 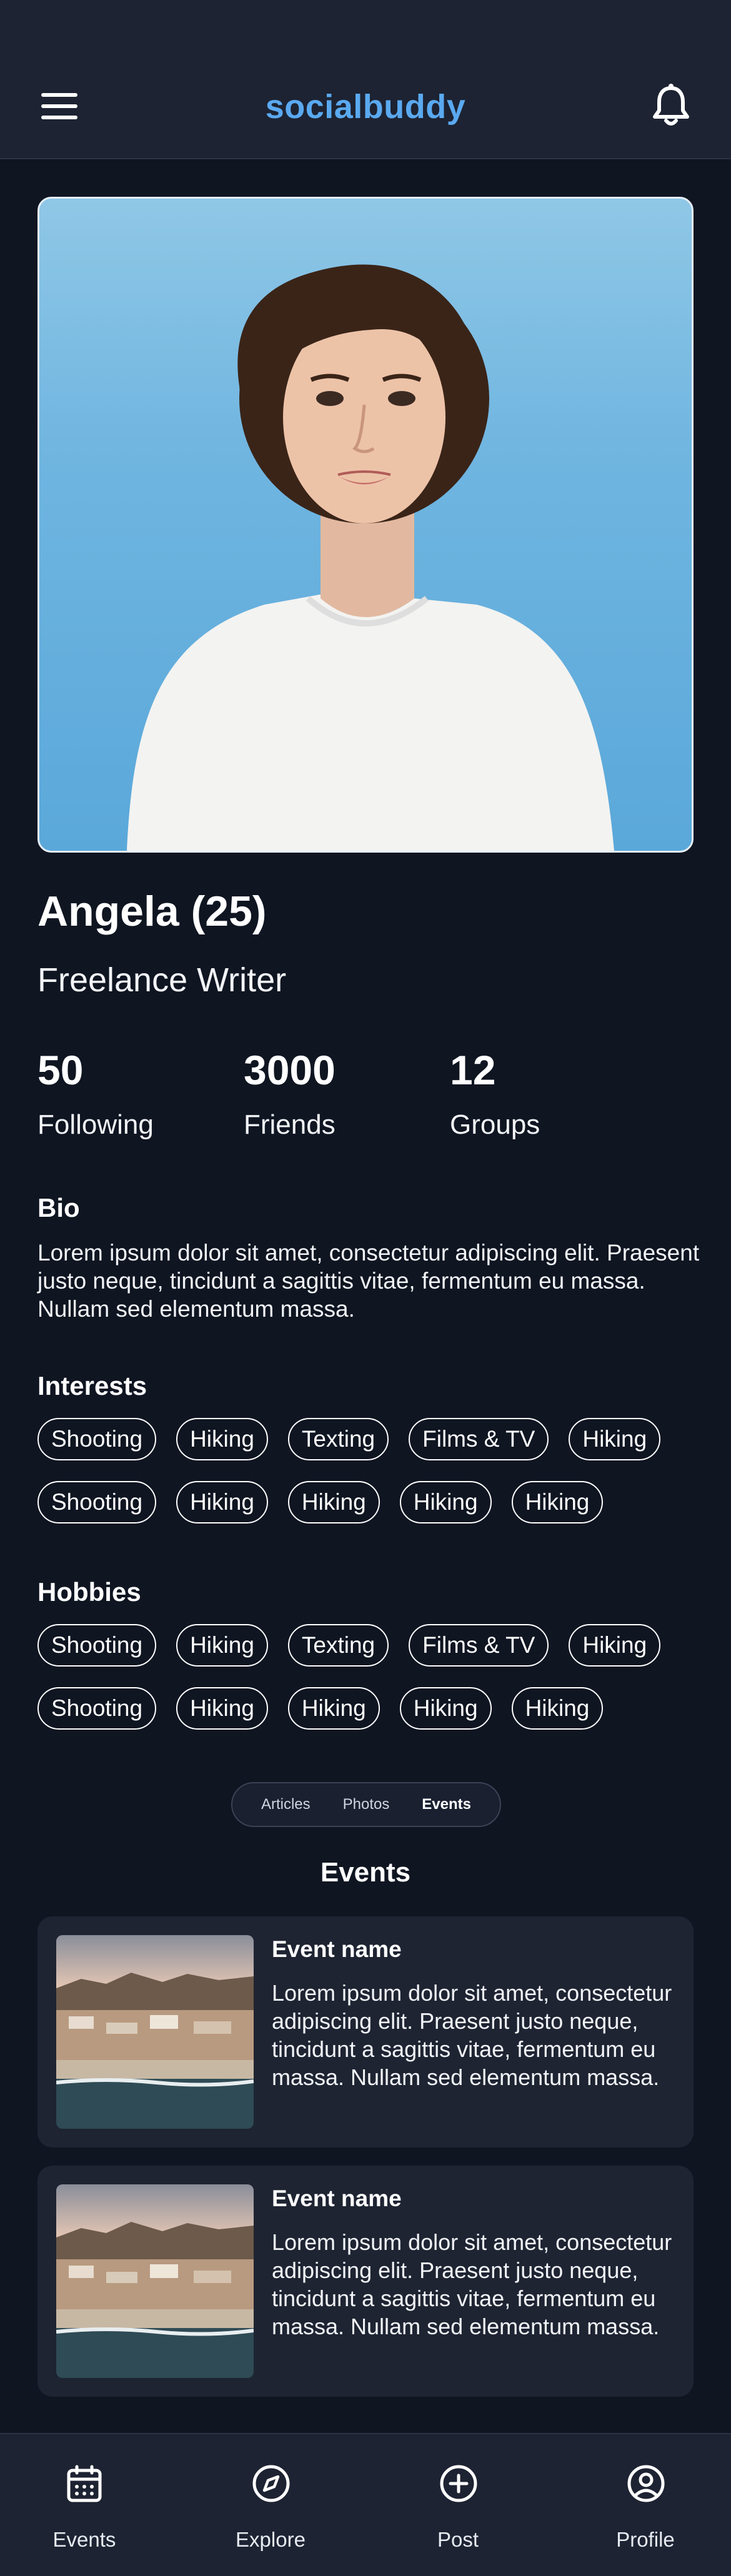 What do you see at coordinates (365, 1872) in the screenshot?
I see `events-heading: Events` at bounding box center [365, 1872].